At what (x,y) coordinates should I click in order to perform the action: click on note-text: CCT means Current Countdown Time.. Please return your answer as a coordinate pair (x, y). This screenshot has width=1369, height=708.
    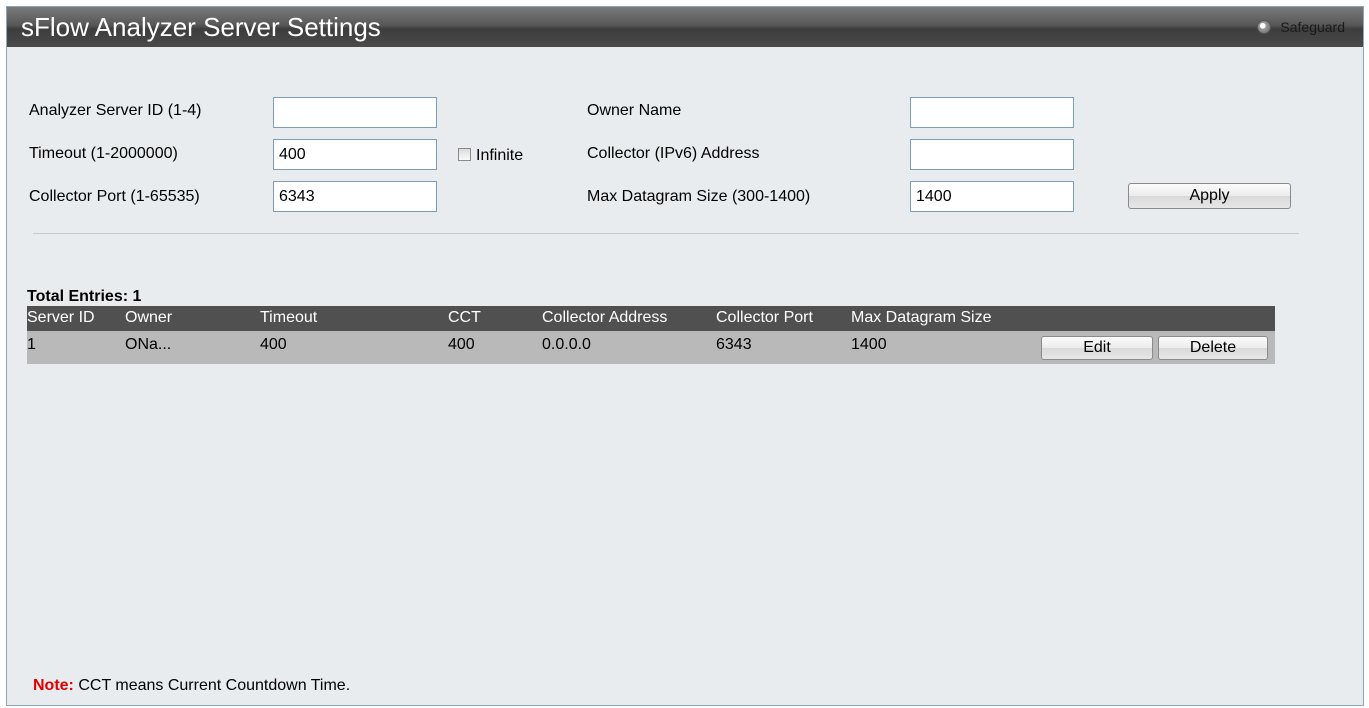
    Looking at the image, I should click on (212, 685).